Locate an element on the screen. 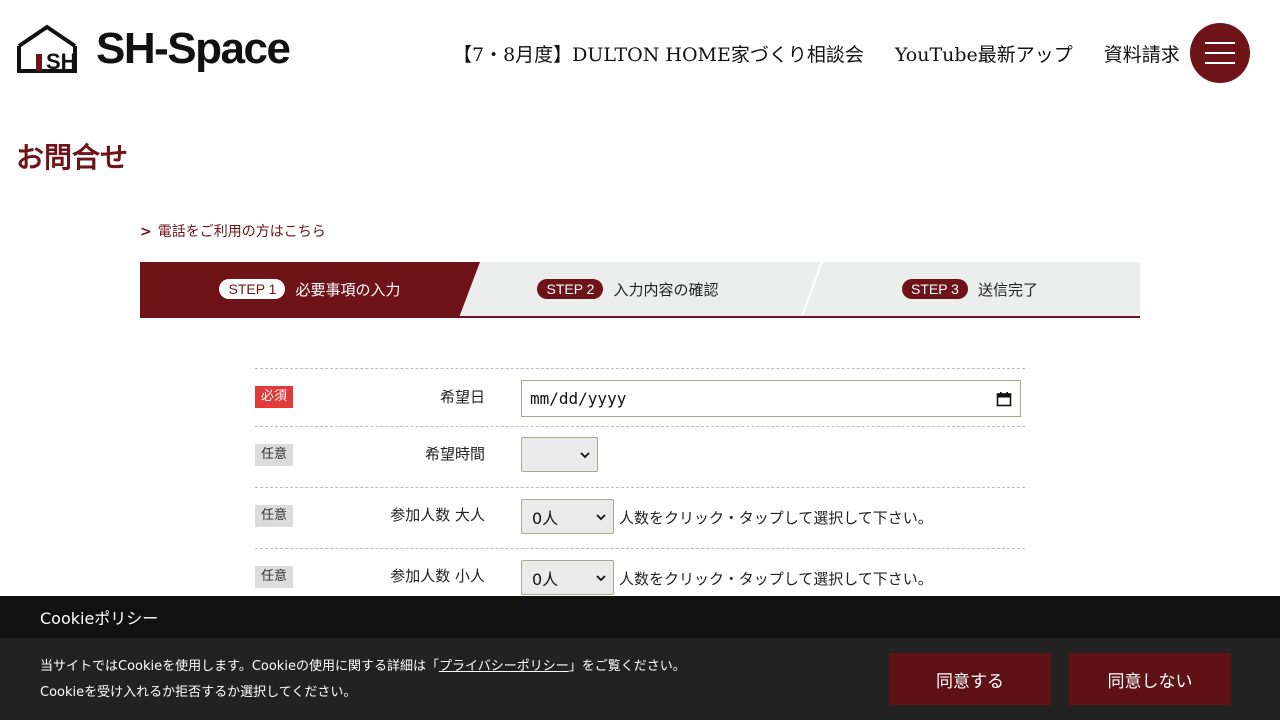 The image size is (1280, 720). nav-item-brochure: 資料請求 is located at coordinates (1142, 53).